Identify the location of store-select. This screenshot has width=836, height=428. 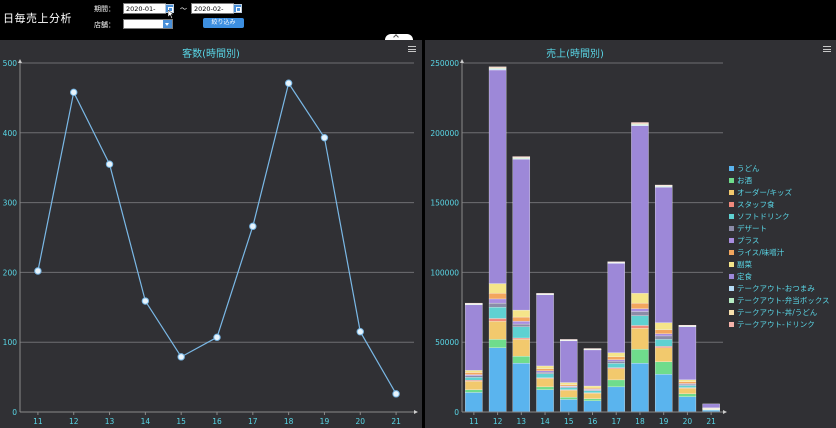
(148, 24).